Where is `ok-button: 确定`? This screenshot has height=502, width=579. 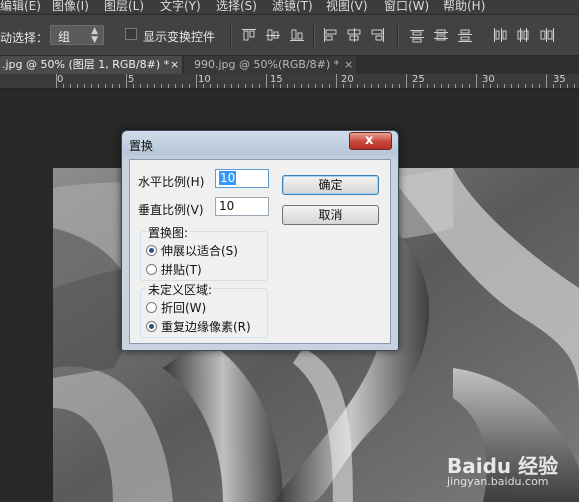
ok-button: 确定 is located at coordinates (330, 185).